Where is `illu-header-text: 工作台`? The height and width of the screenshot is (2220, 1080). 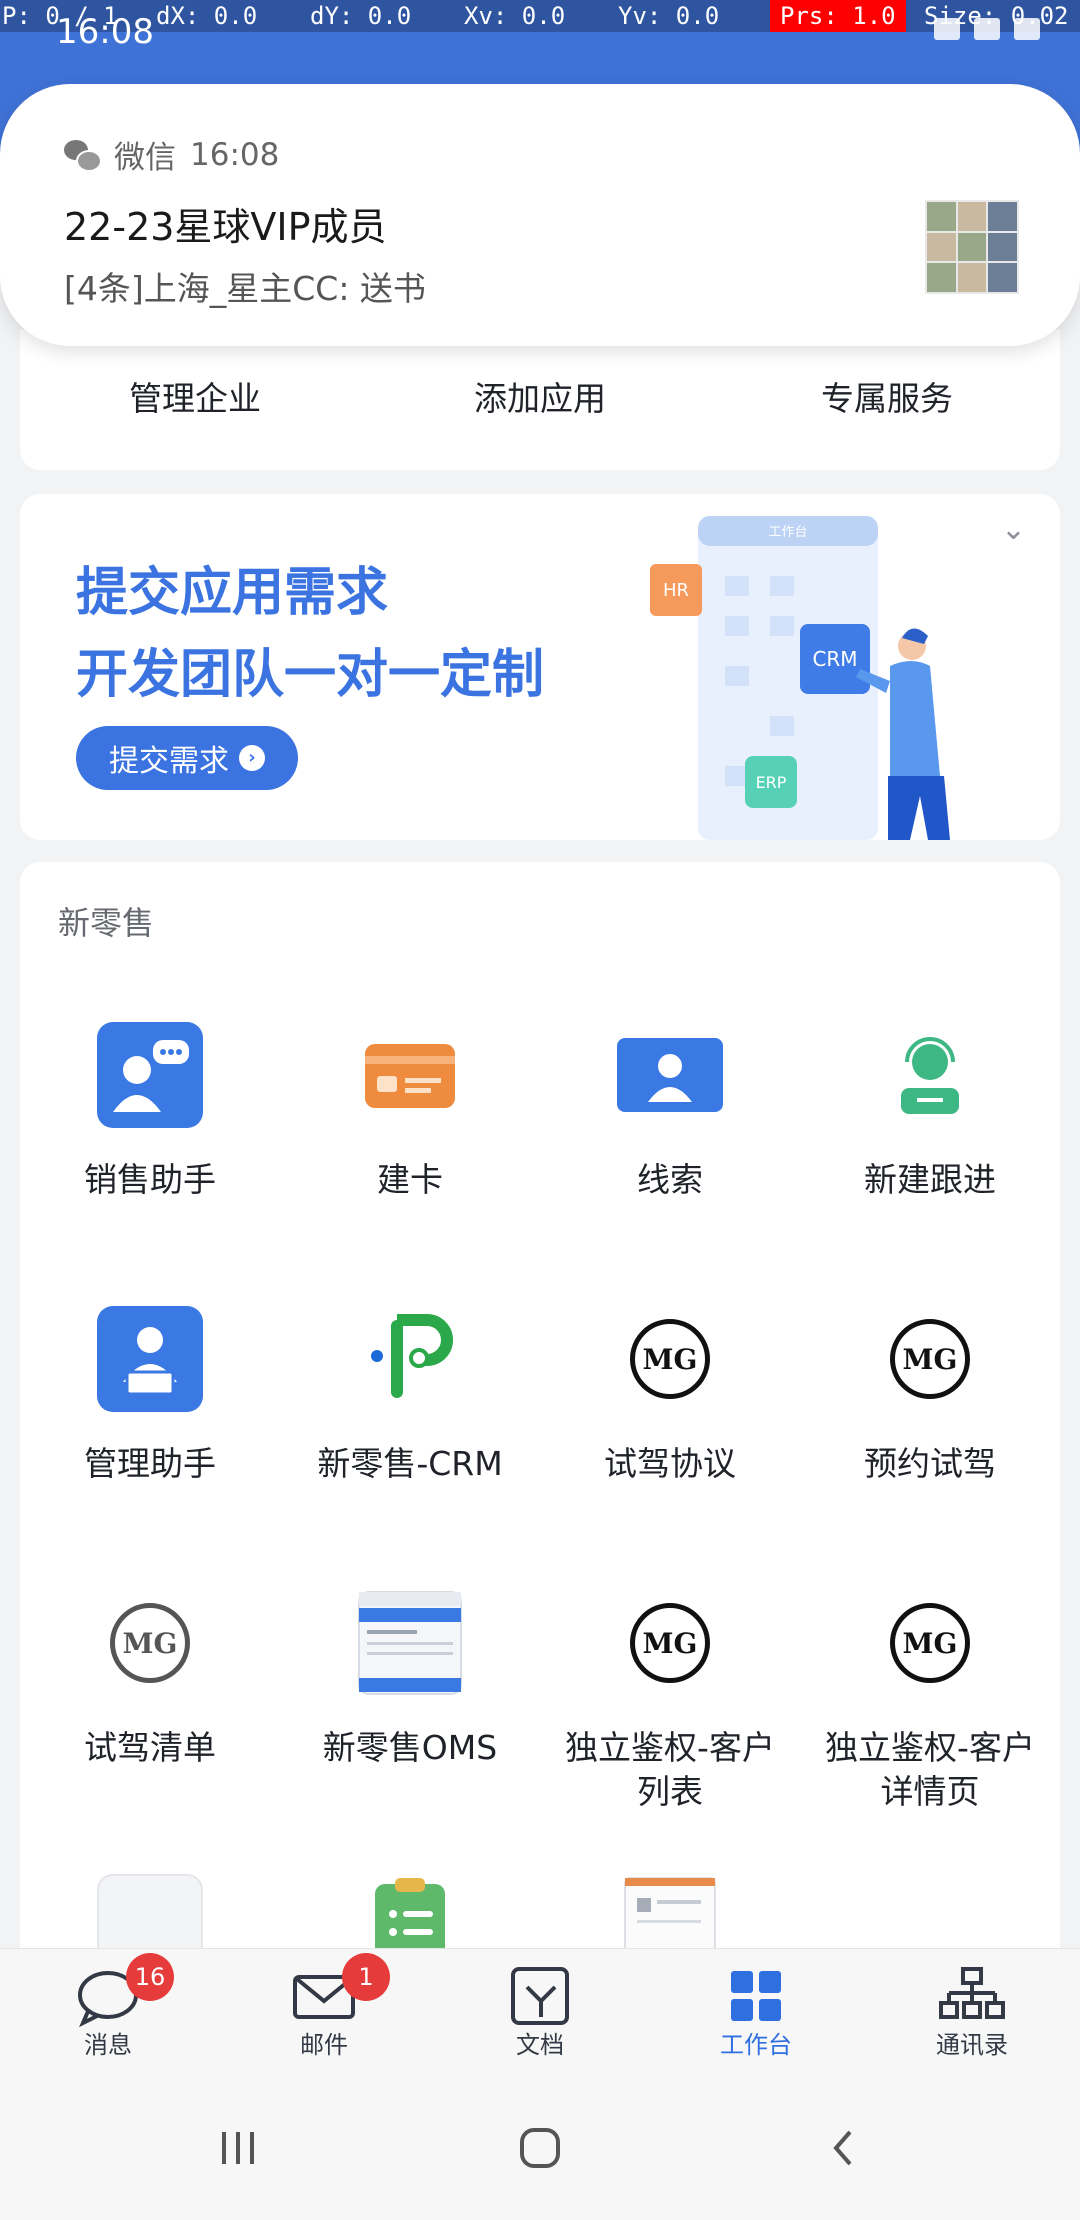 illu-header-text: 工作台 is located at coordinates (787, 532).